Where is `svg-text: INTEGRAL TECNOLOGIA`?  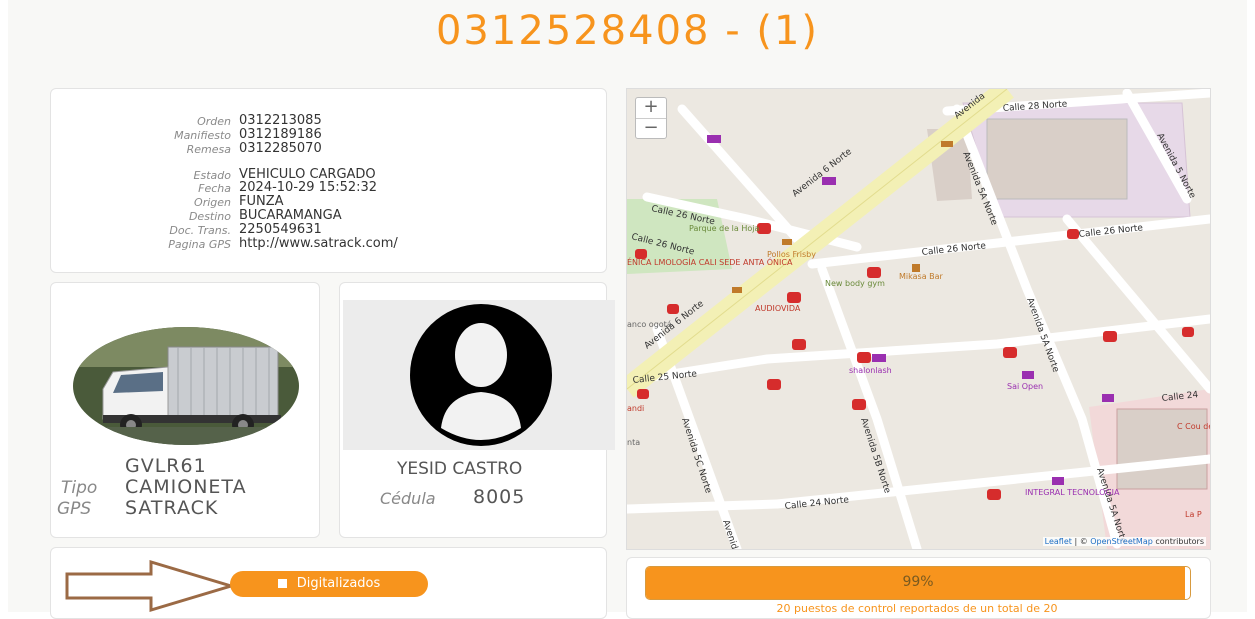
svg-text: INTEGRAL TECNOLOGIA is located at coordinates (1072, 492).